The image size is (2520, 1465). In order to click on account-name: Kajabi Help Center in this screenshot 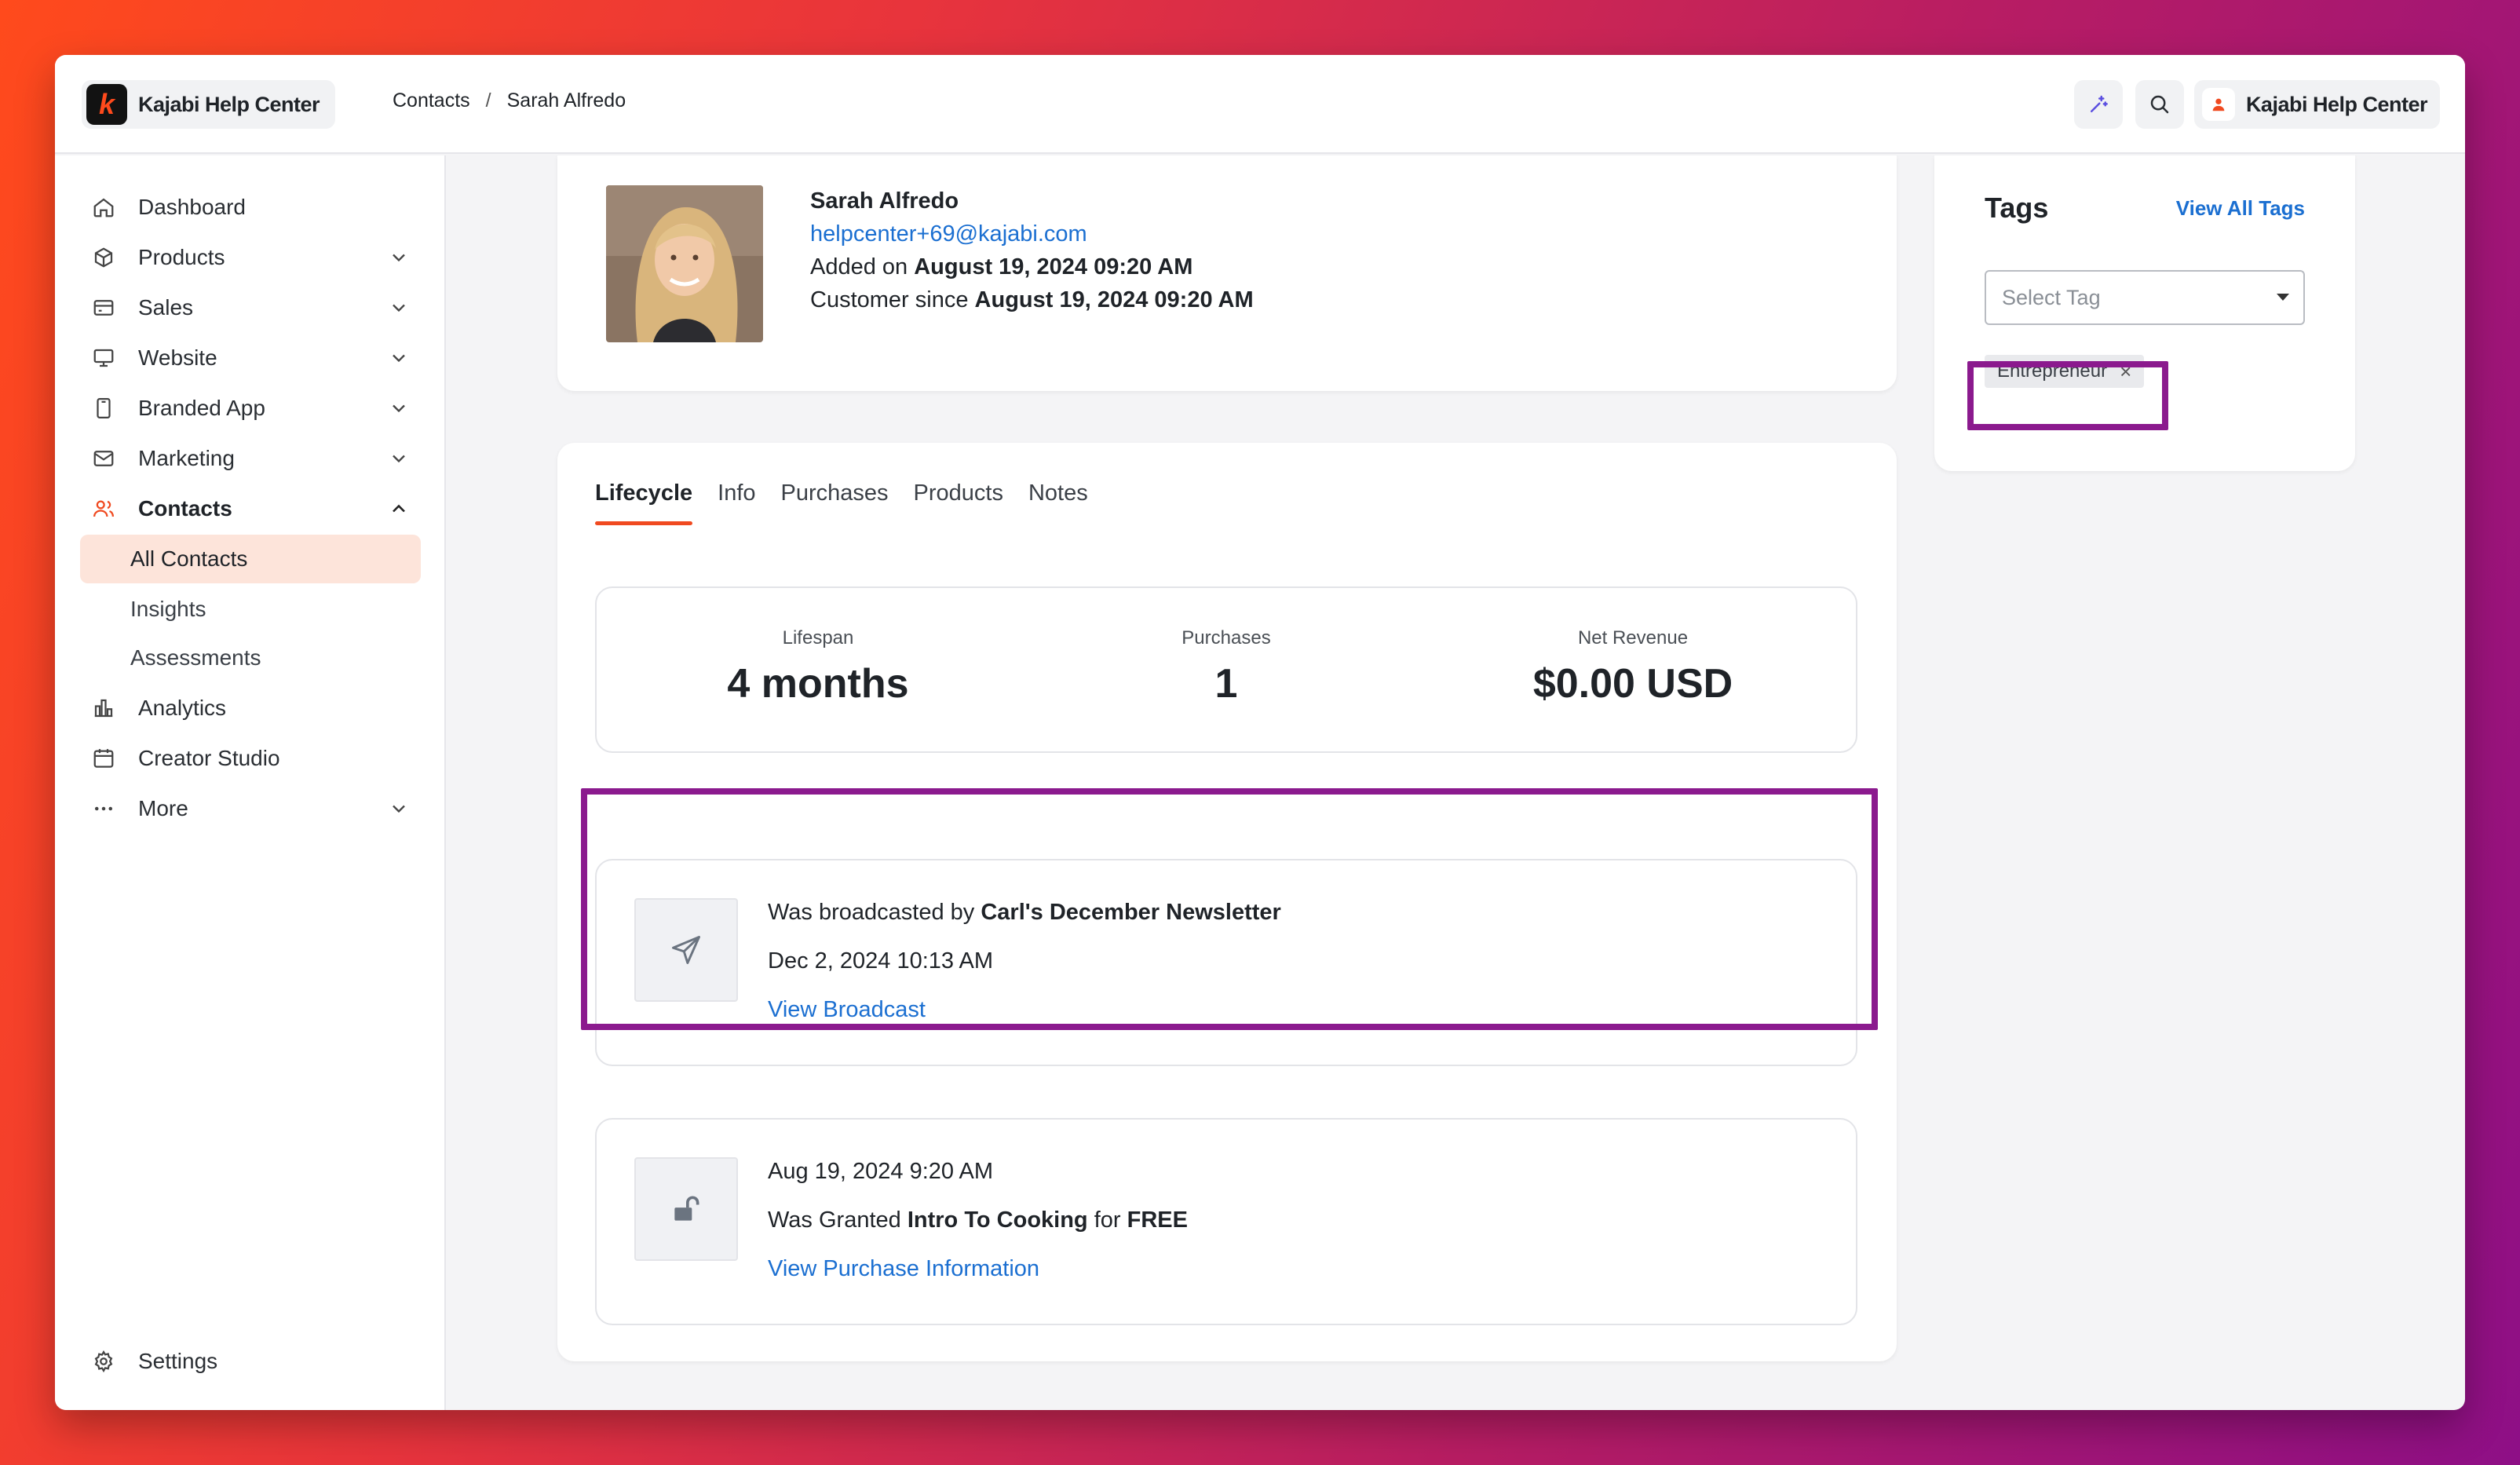, I will do `click(2336, 104)`.